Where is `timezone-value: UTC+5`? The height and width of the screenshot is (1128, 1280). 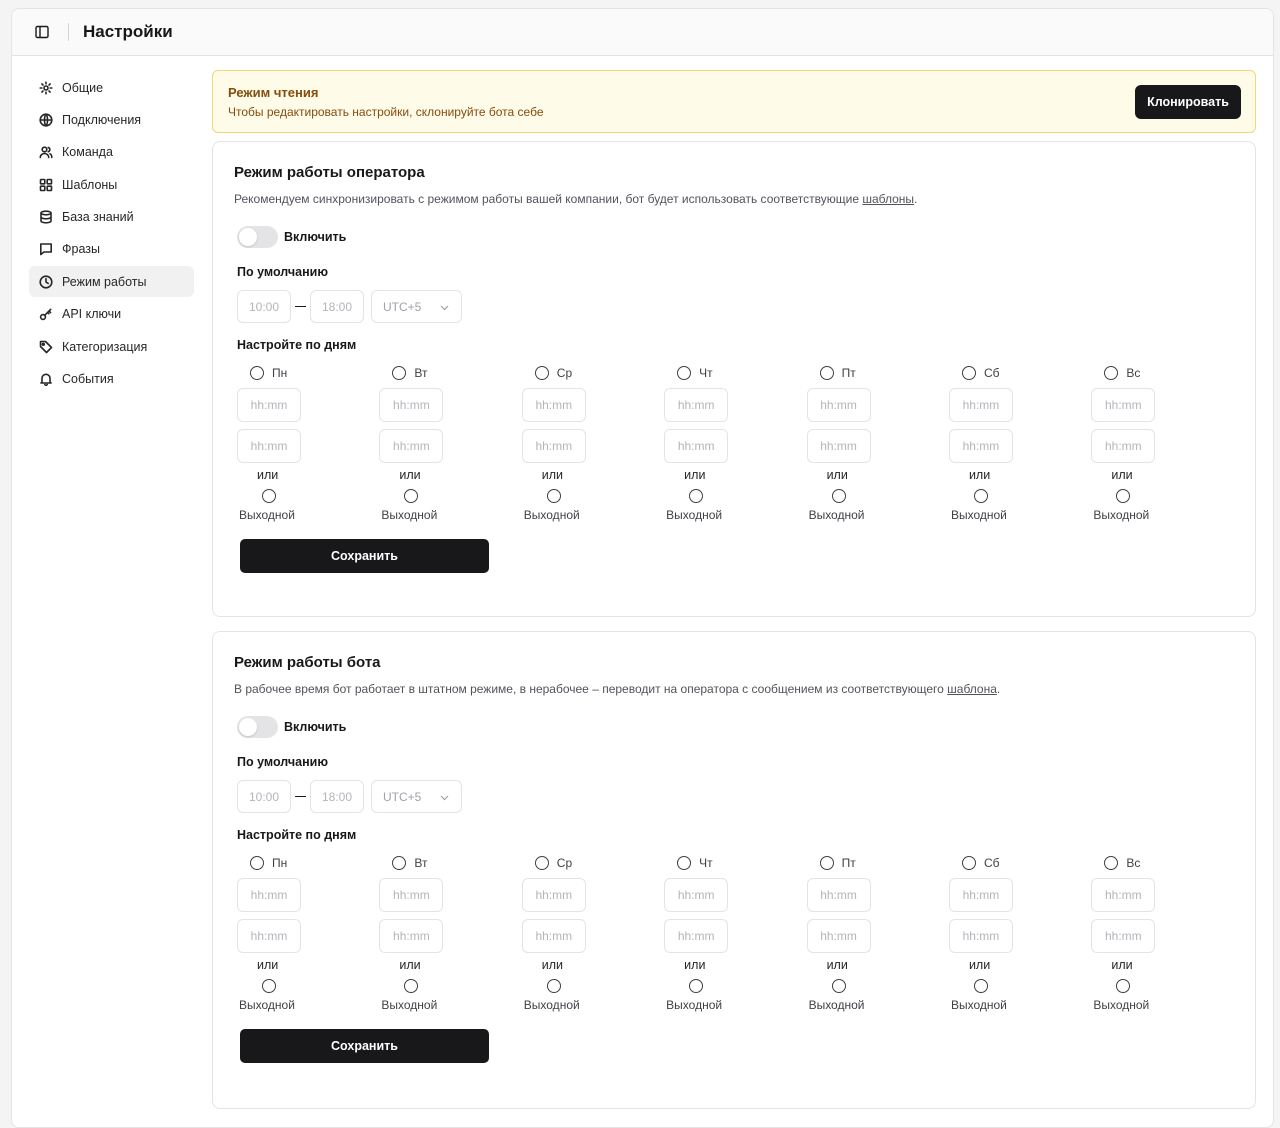 timezone-value: UTC+5 is located at coordinates (402, 796).